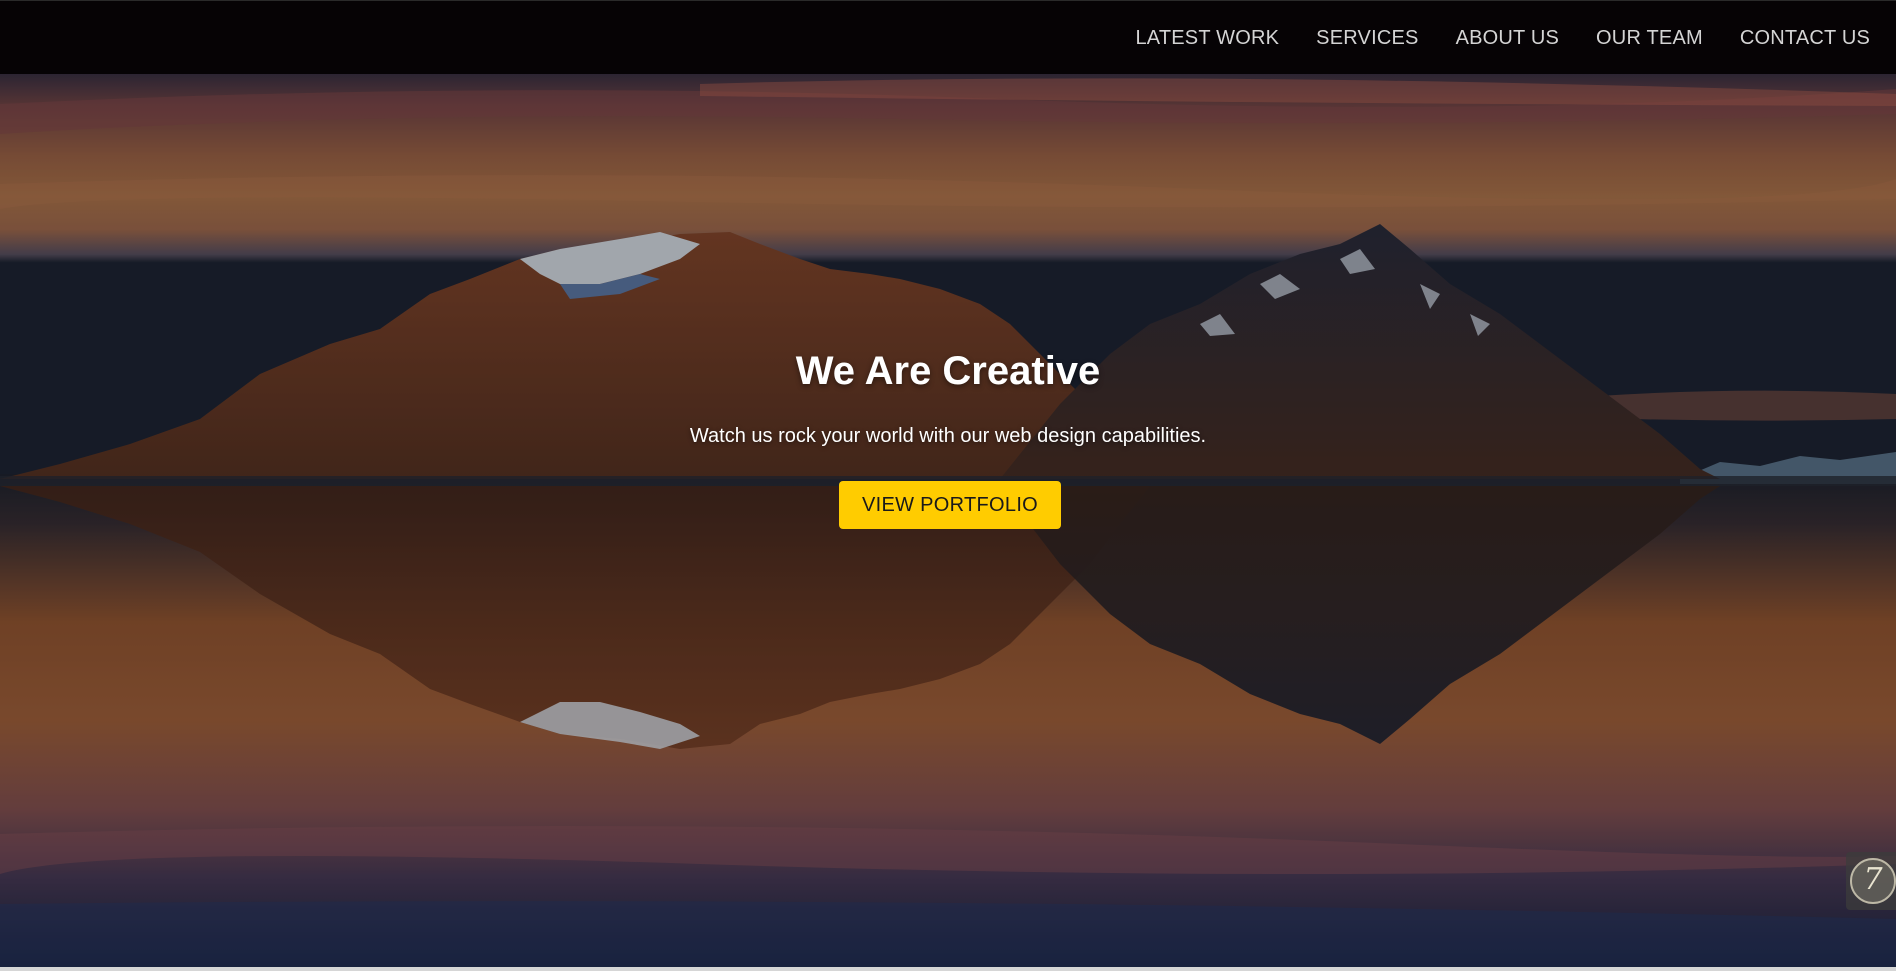  Describe the element at coordinates (1805, 38) in the screenshot. I see `nav-item-contact-us: CONTACT US` at that location.